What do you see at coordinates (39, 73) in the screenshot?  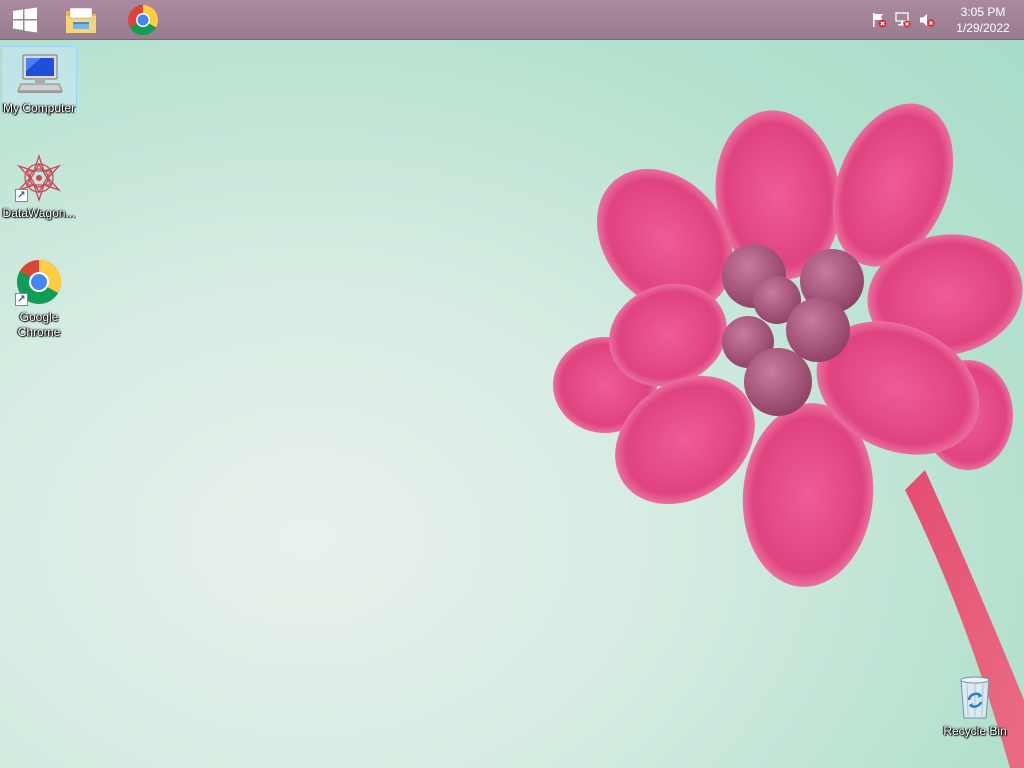 I see `computer-icon` at bounding box center [39, 73].